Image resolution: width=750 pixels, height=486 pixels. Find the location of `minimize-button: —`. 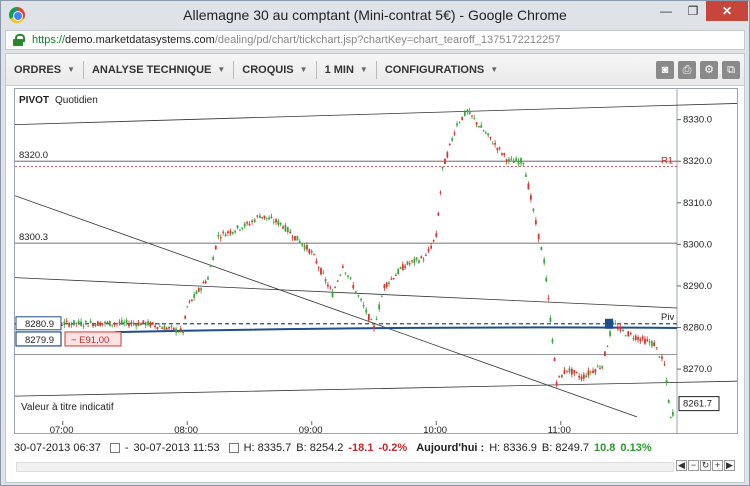

minimize-button: — is located at coordinates (666, 11).